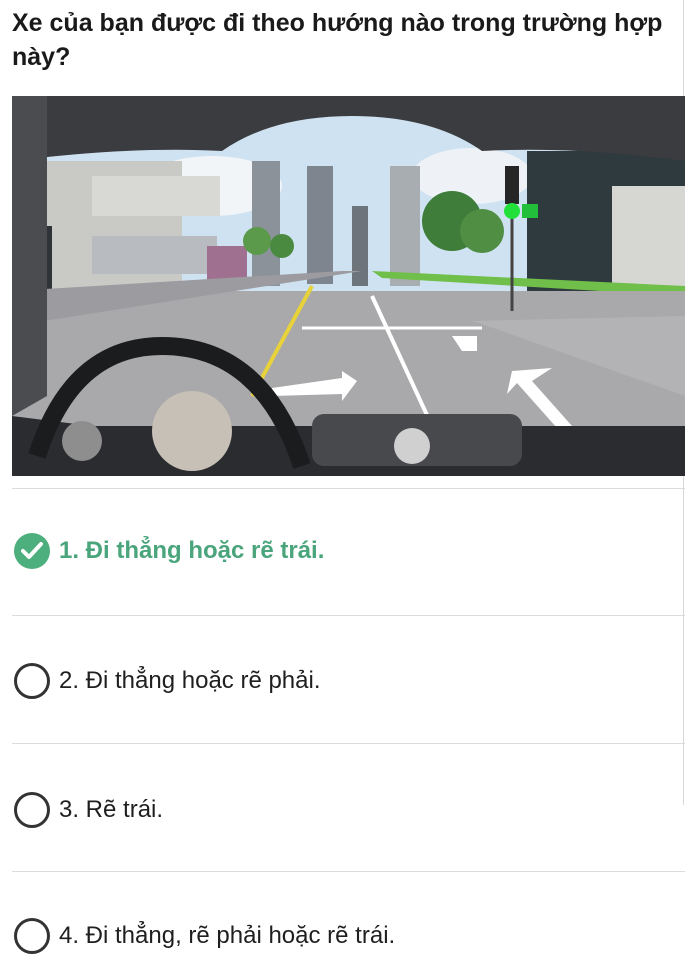 Image resolution: width=685 pixels, height=963 pixels. Describe the element at coordinates (512, 211) in the screenshot. I see `traffic-light-green` at that location.